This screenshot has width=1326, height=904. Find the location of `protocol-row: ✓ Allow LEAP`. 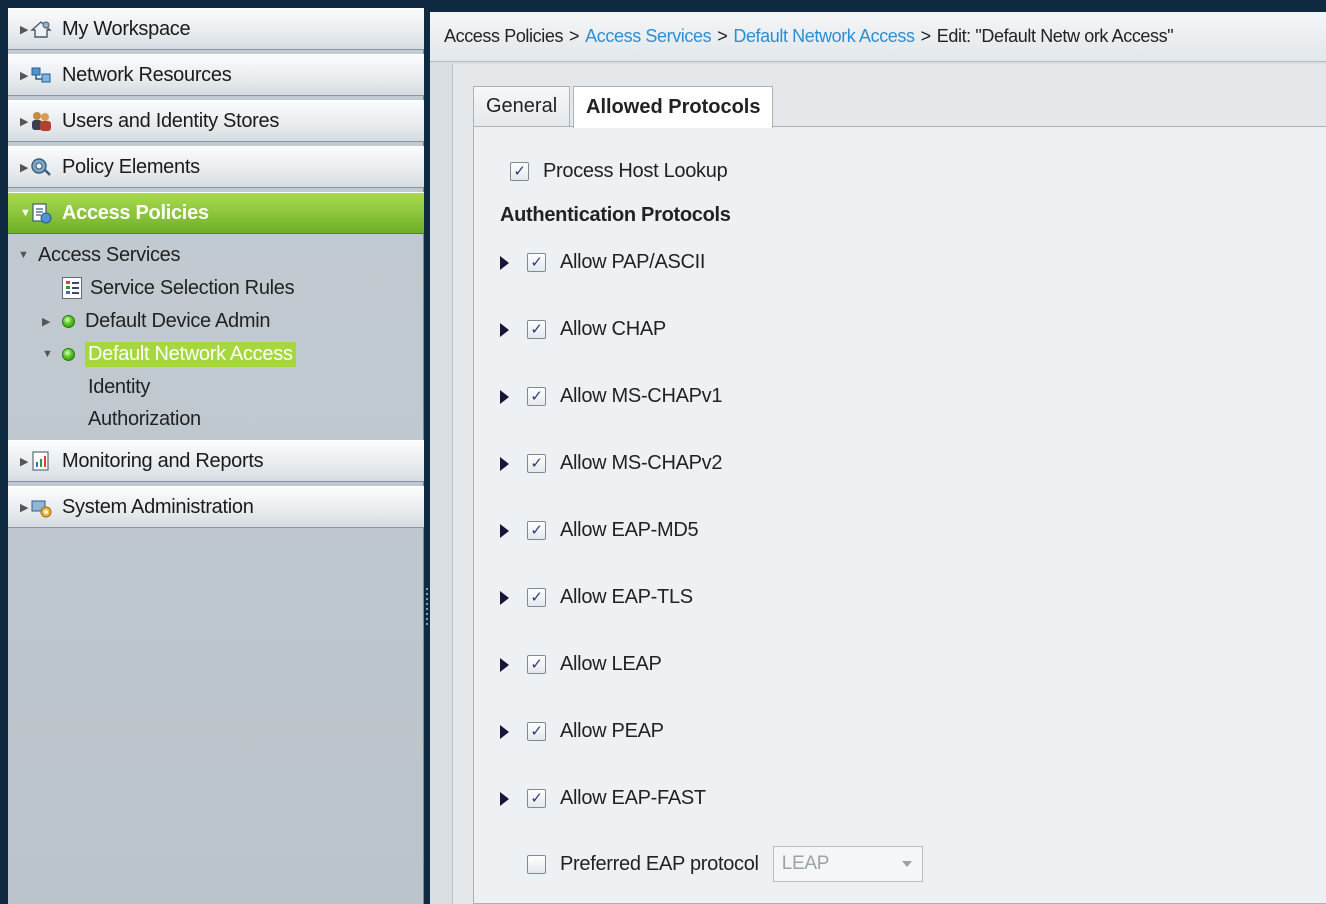

protocol-row: ✓ Allow LEAP is located at coordinates (581, 664).